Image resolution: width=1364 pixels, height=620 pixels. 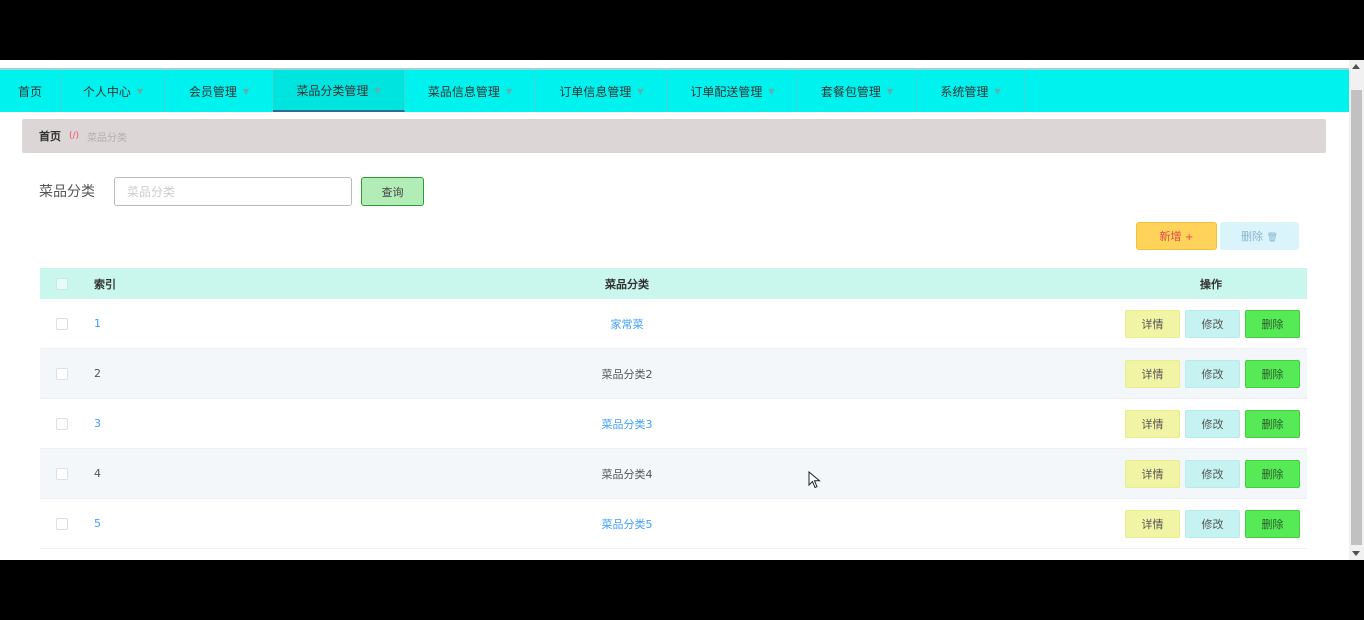 What do you see at coordinates (106, 91) in the screenshot?
I see `nav-item-label: 个人中心` at bounding box center [106, 91].